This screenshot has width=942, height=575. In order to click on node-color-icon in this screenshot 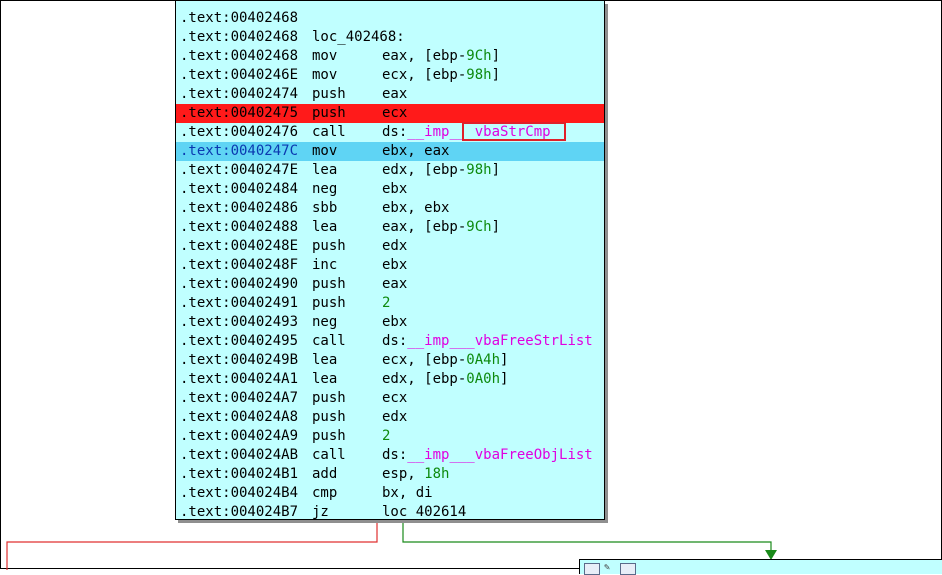, I will do `click(592, 569)`.